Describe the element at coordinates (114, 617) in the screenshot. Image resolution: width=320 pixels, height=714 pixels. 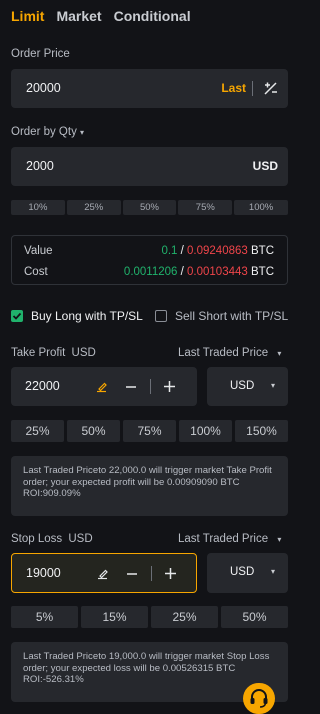
I see `sl-percent-15: 15%` at that location.